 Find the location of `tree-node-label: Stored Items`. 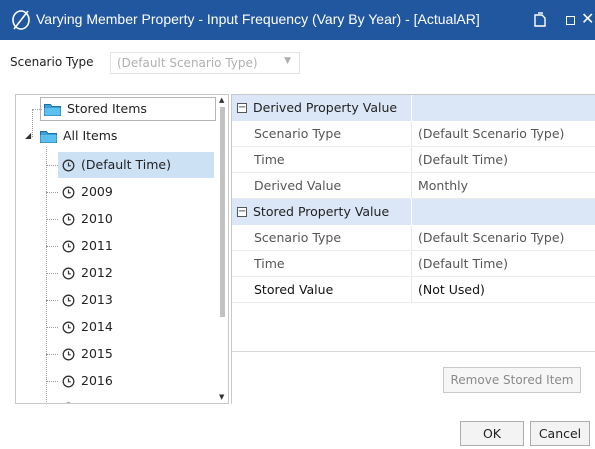

tree-node-label: Stored Items is located at coordinates (107, 108).